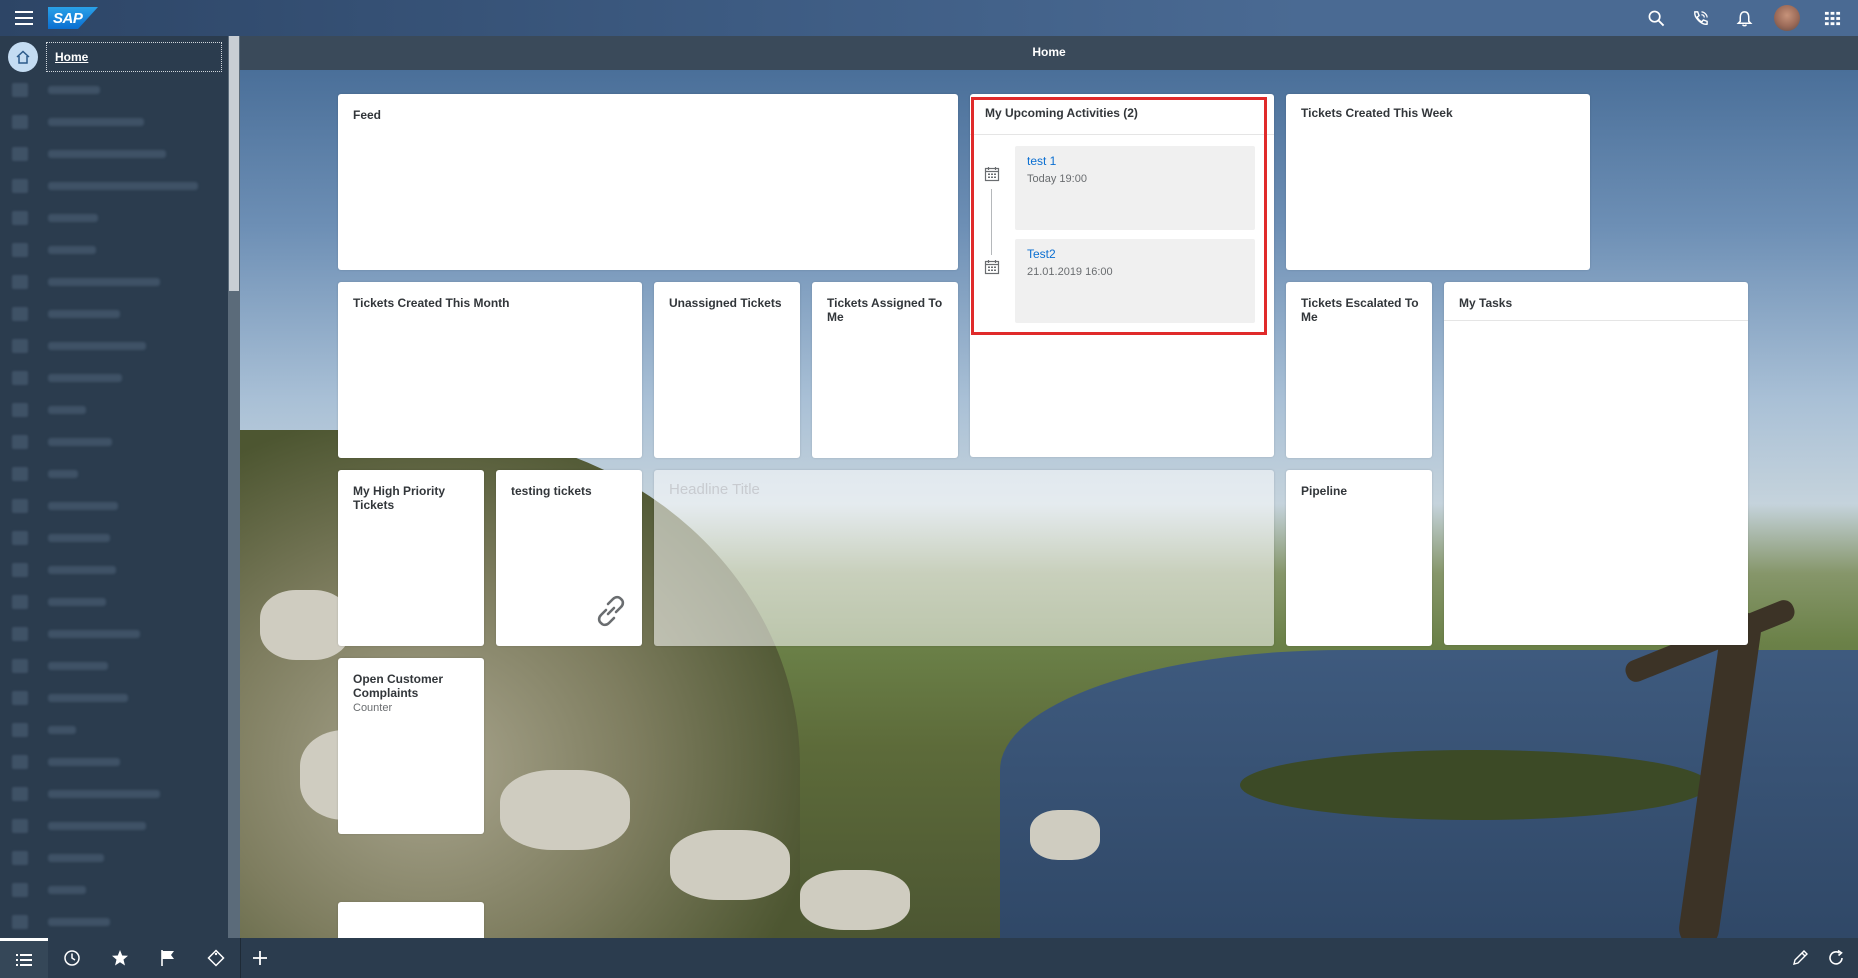 This screenshot has height=978, width=1858. I want to click on tile-open-complaints: Open Customer Complaints Counter, so click(411, 746).